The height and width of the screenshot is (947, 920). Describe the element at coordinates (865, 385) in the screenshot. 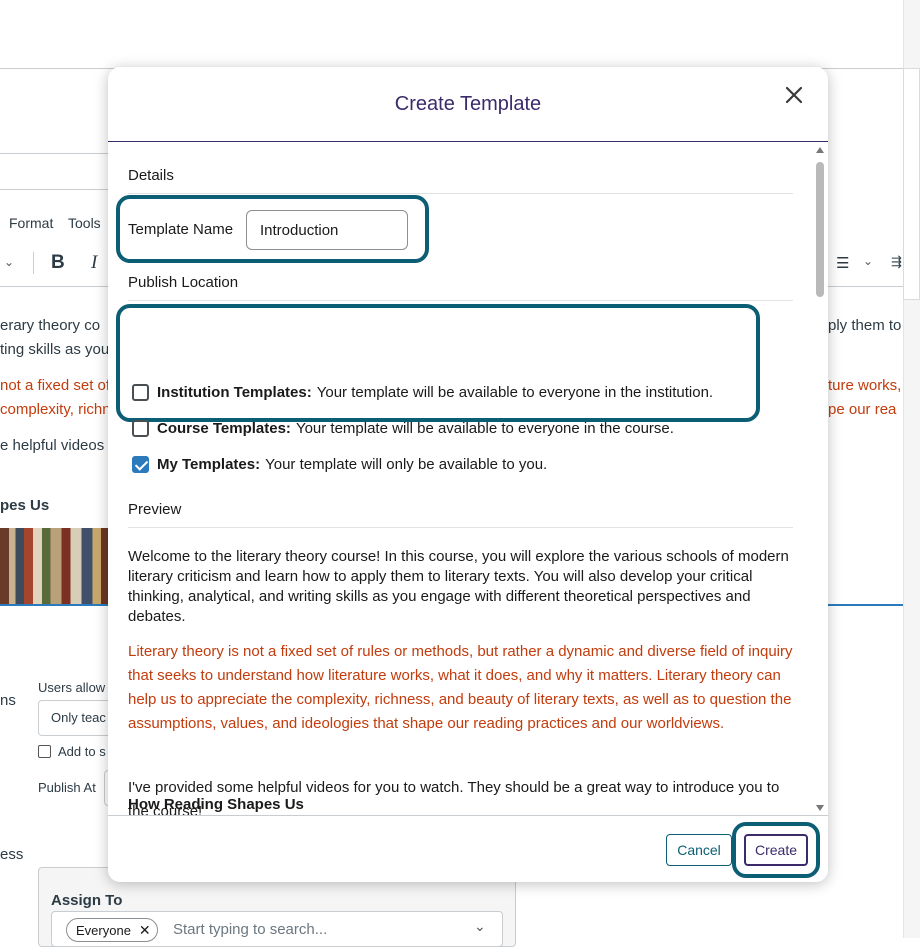

I see `content-line-red: ture works,` at that location.